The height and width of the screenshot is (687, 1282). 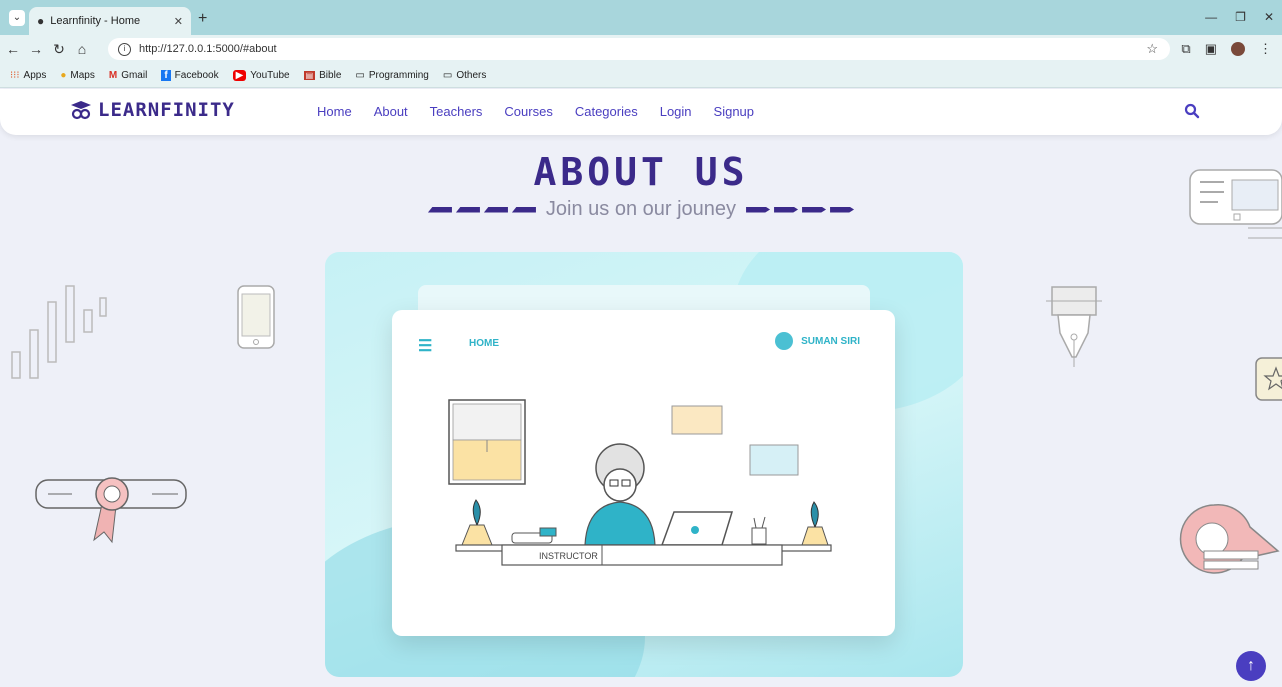 I want to click on nav-login: Login, so click(x=676, y=111).